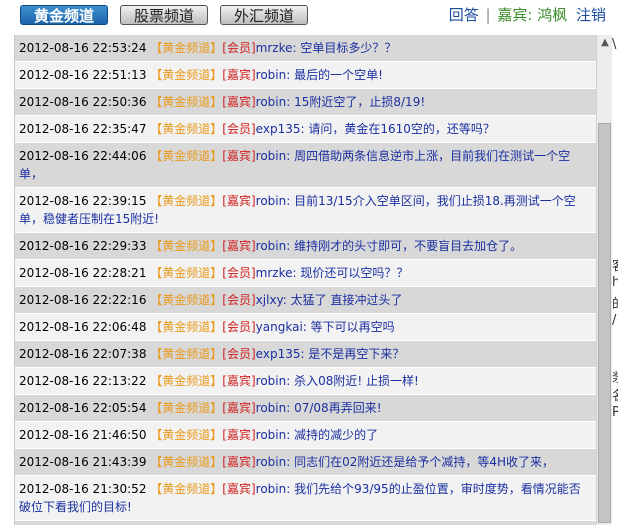 This screenshot has height=525, width=618. Describe the element at coordinates (605, 43) in the screenshot. I see `scroll-up-icon: ▲` at that location.